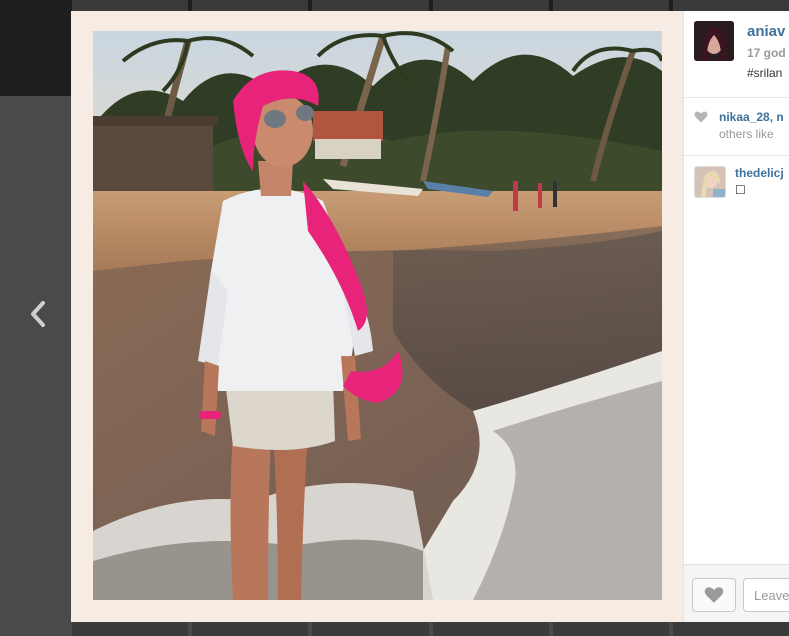  Describe the element at coordinates (766, 31) in the screenshot. I see `post-username: aniav` at that location.